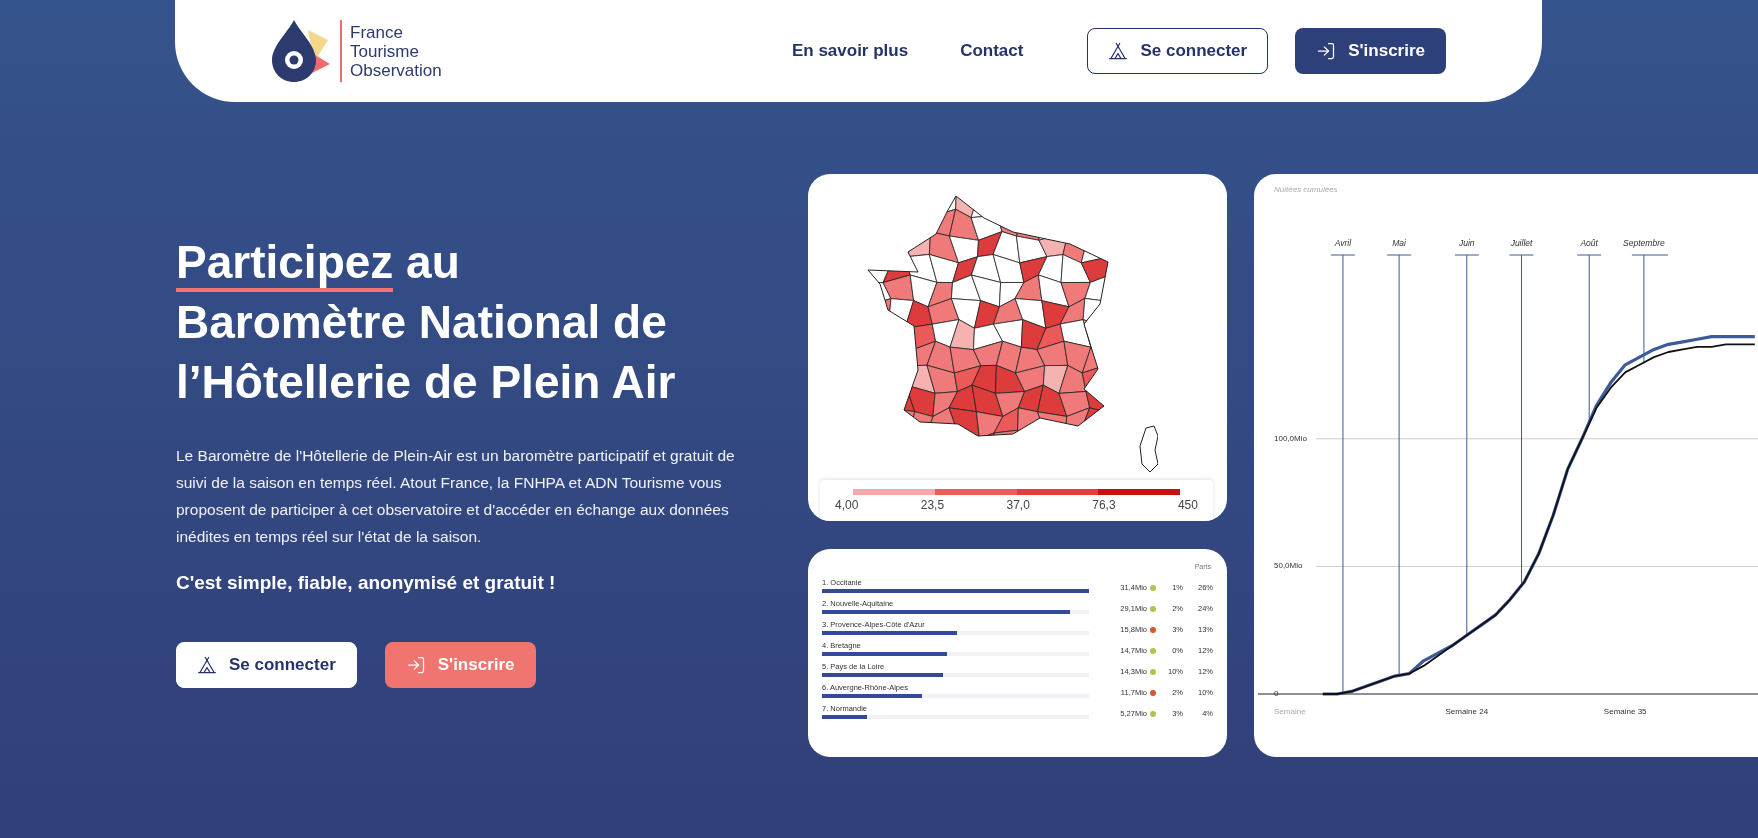 Image resolution: width=1758 pixels, height=838 pixels. I want to click on month-label: Juin, so click(1467, 243).